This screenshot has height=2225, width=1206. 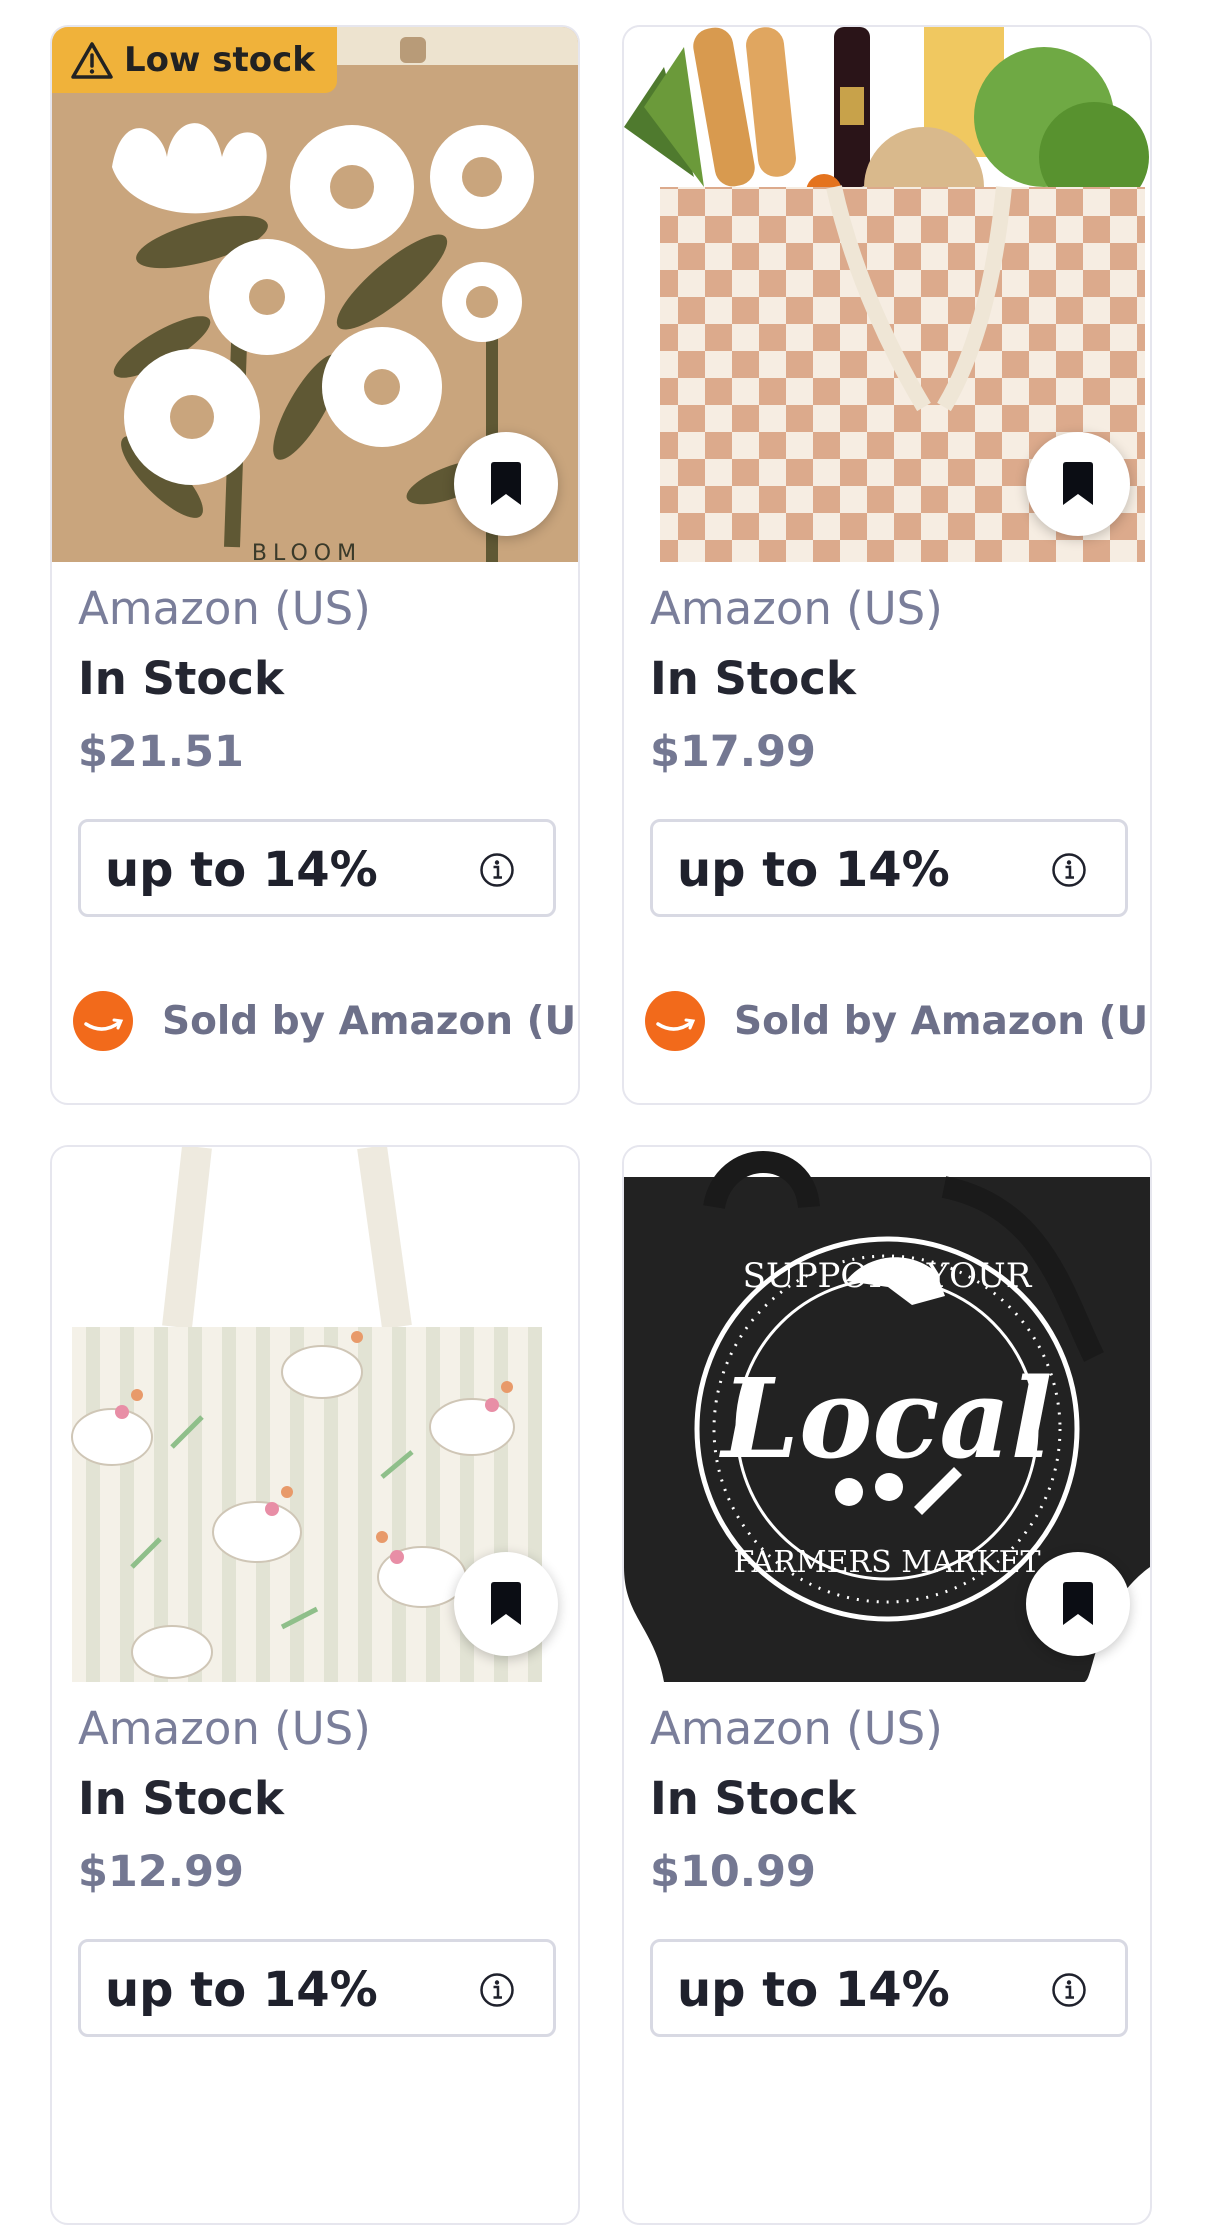 What do you see at coordinates (733, 752) in the screenshot?
I see `price: $17.99` at bounding box center [733, 752].